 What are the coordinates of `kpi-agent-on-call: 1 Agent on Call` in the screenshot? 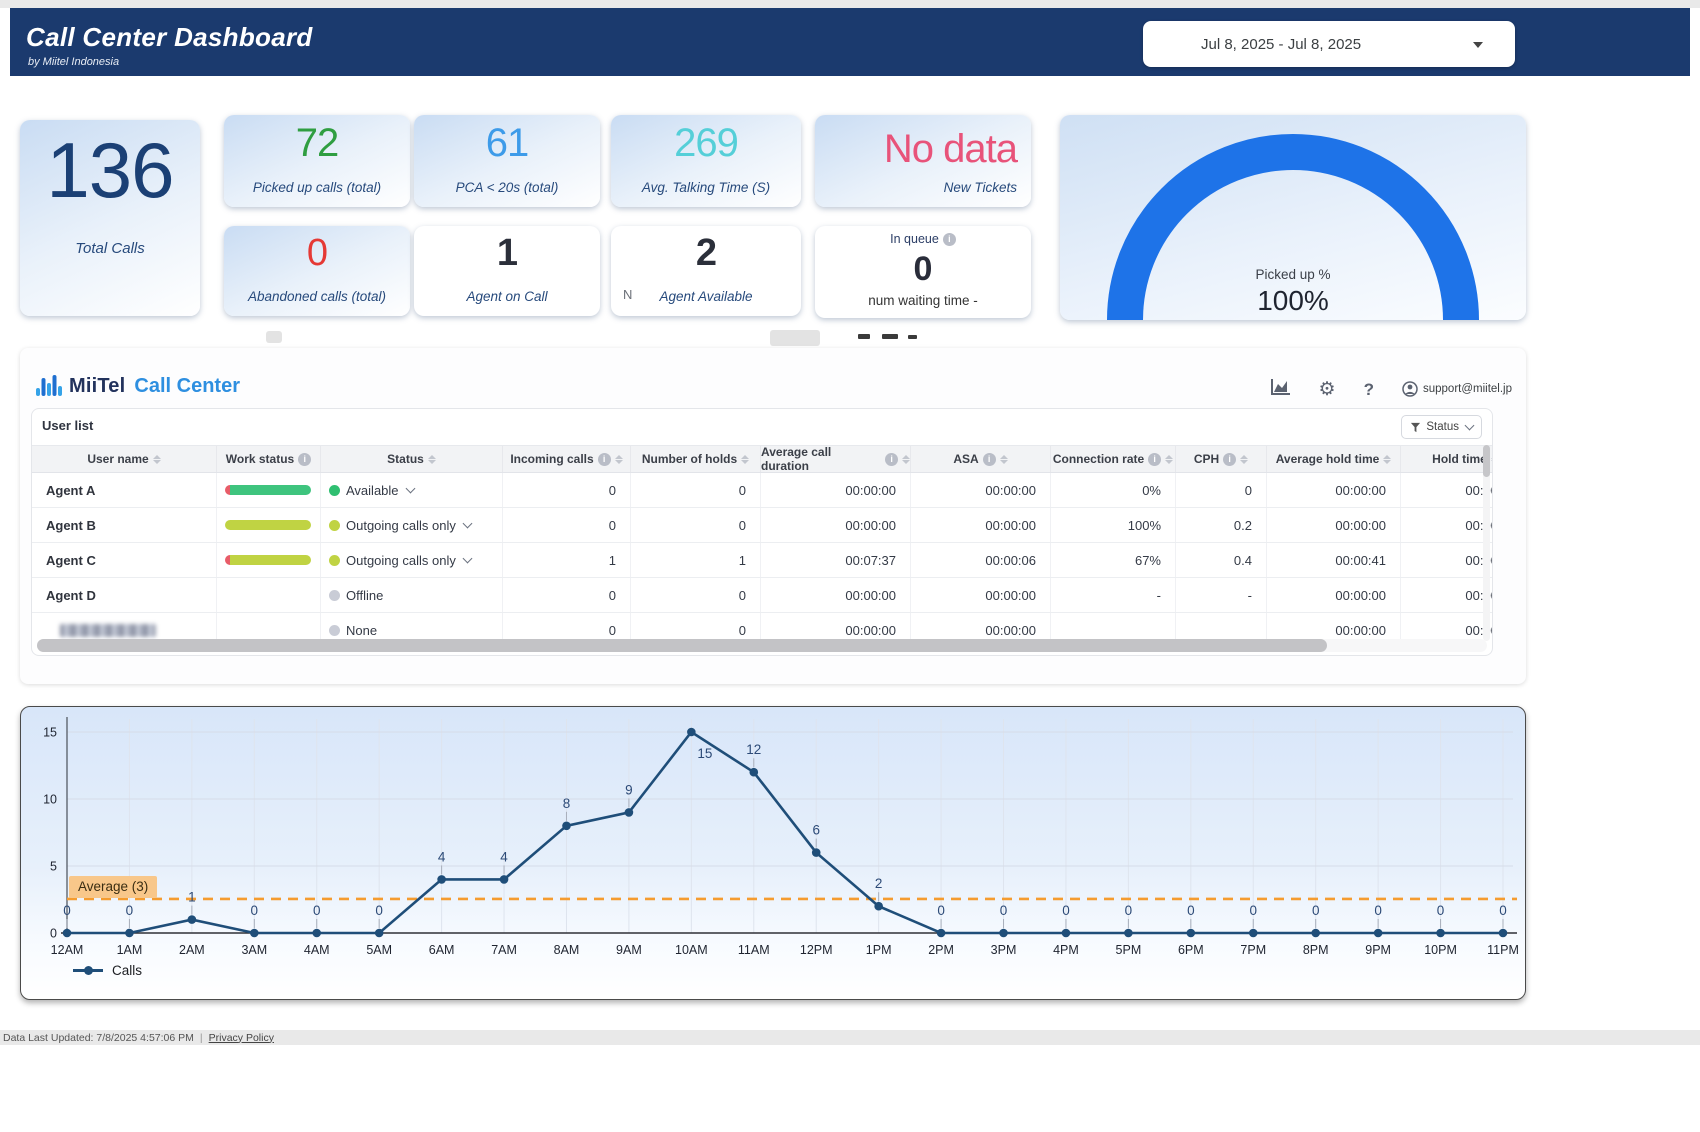 It's located at (507, 271).